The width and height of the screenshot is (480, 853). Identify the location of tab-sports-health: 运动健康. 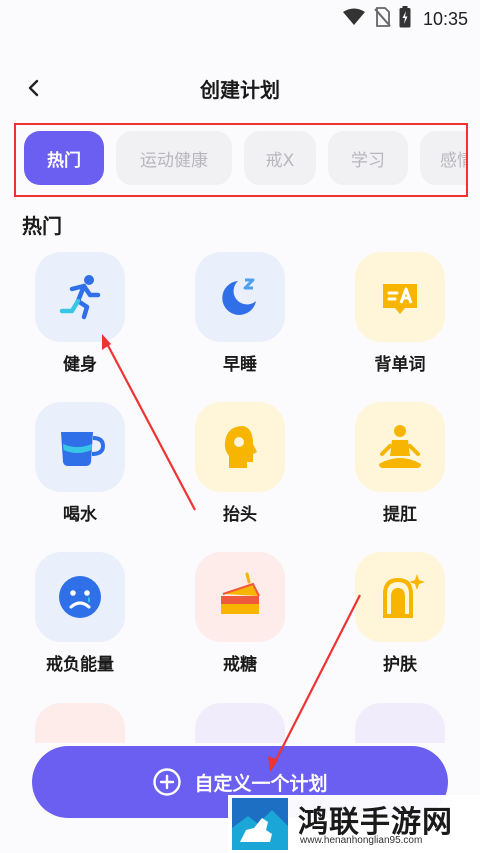
(174, 158).